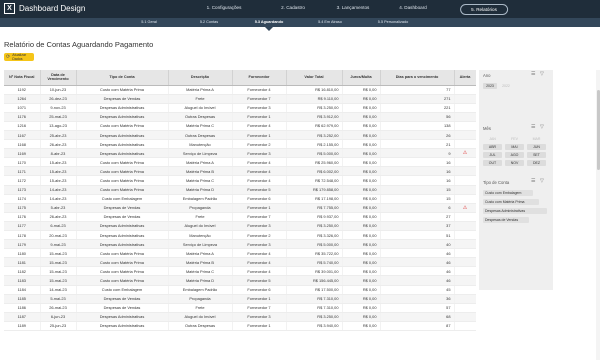 Image resolution: width=600 pixels, height=360 pixels. Describe the element at coordinates (259, 199) in the screenshot. I see `cell-fornecedor: Fornecedor 6` at that location.